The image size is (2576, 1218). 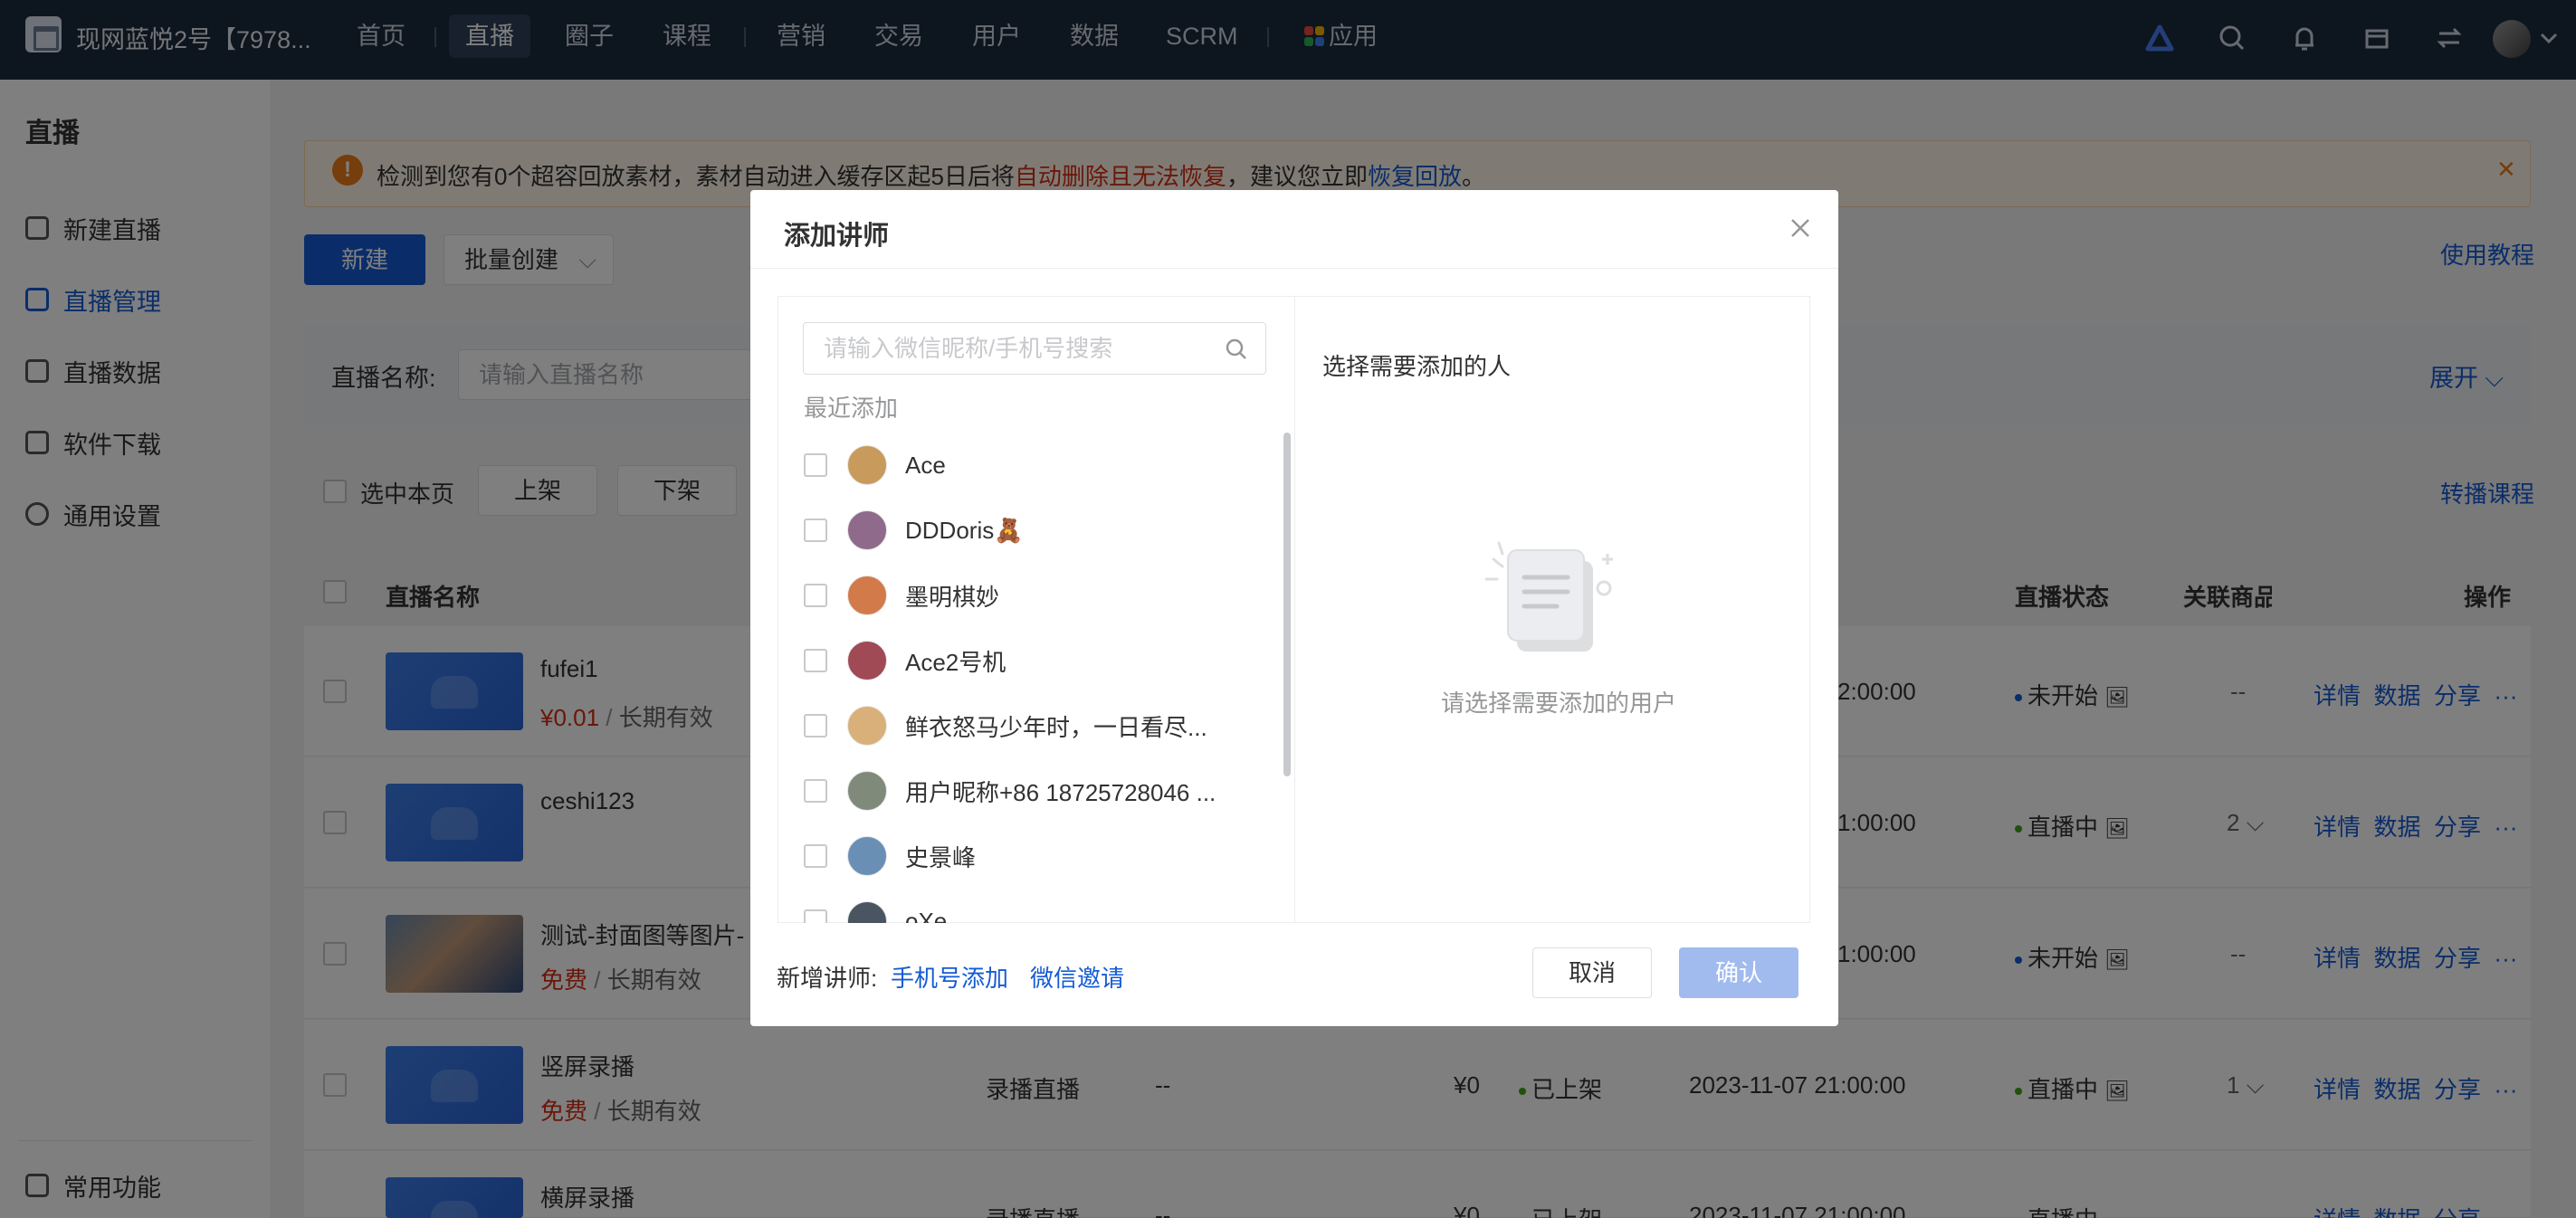 I want to click on user-name: DDDoris🧸, so click(x=965, y=530).